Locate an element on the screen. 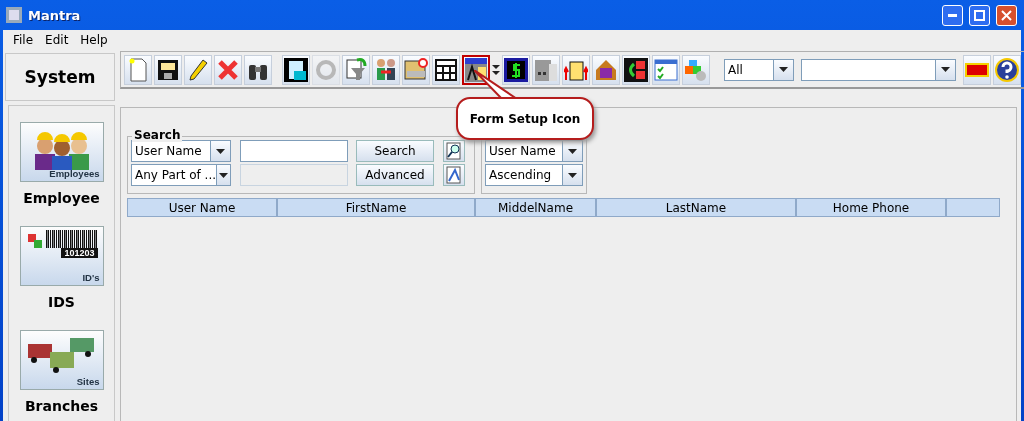  close-icon is located at coordinates (1006, 15).